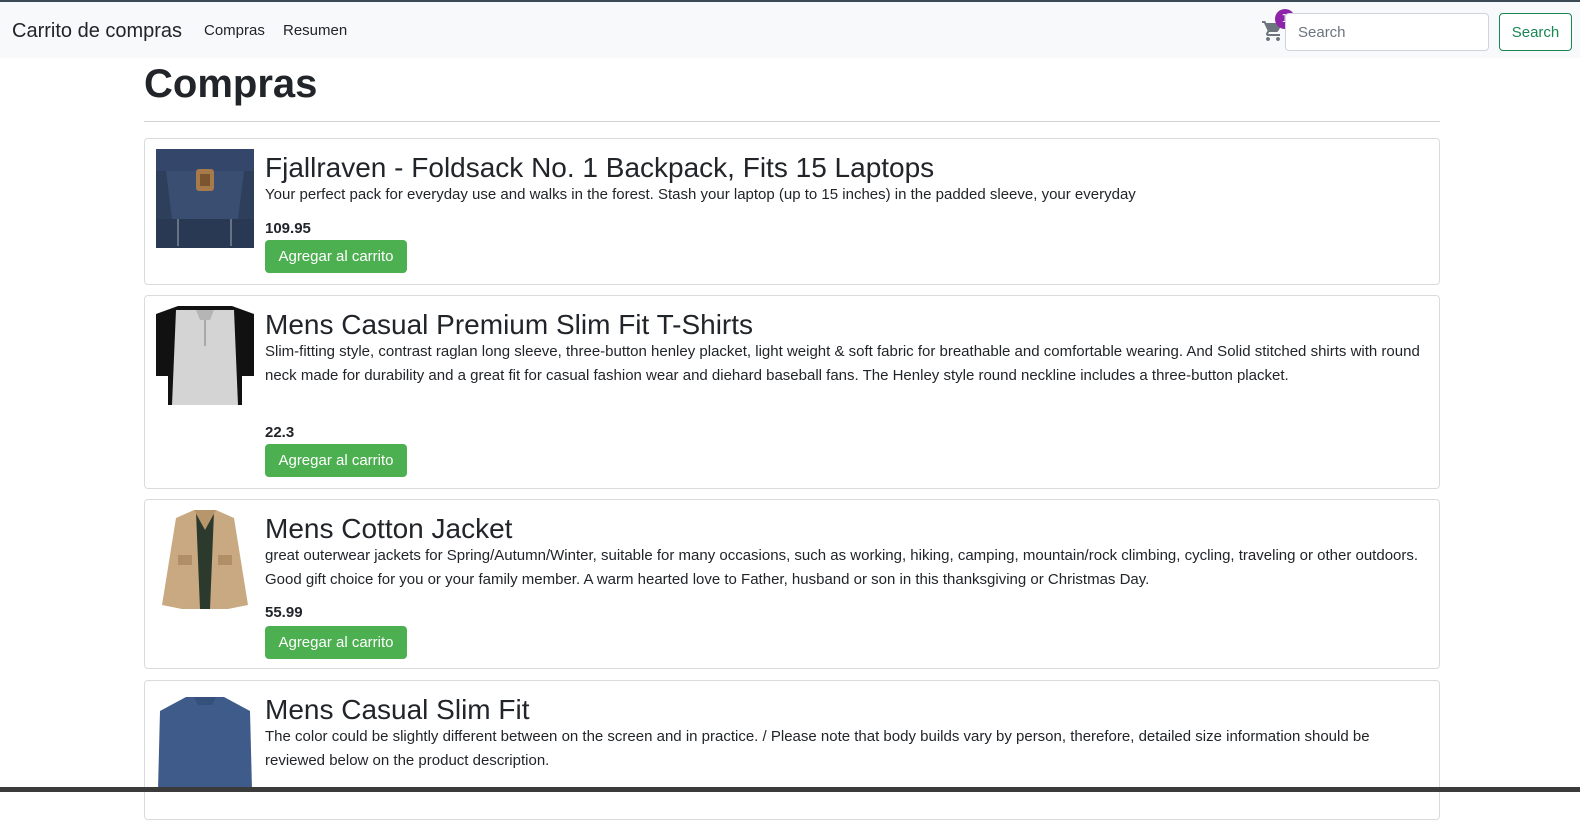  Describe the element at coordinates (97, 31) in the screenshot. I see `brand-link: Carrito de compras` at that location.